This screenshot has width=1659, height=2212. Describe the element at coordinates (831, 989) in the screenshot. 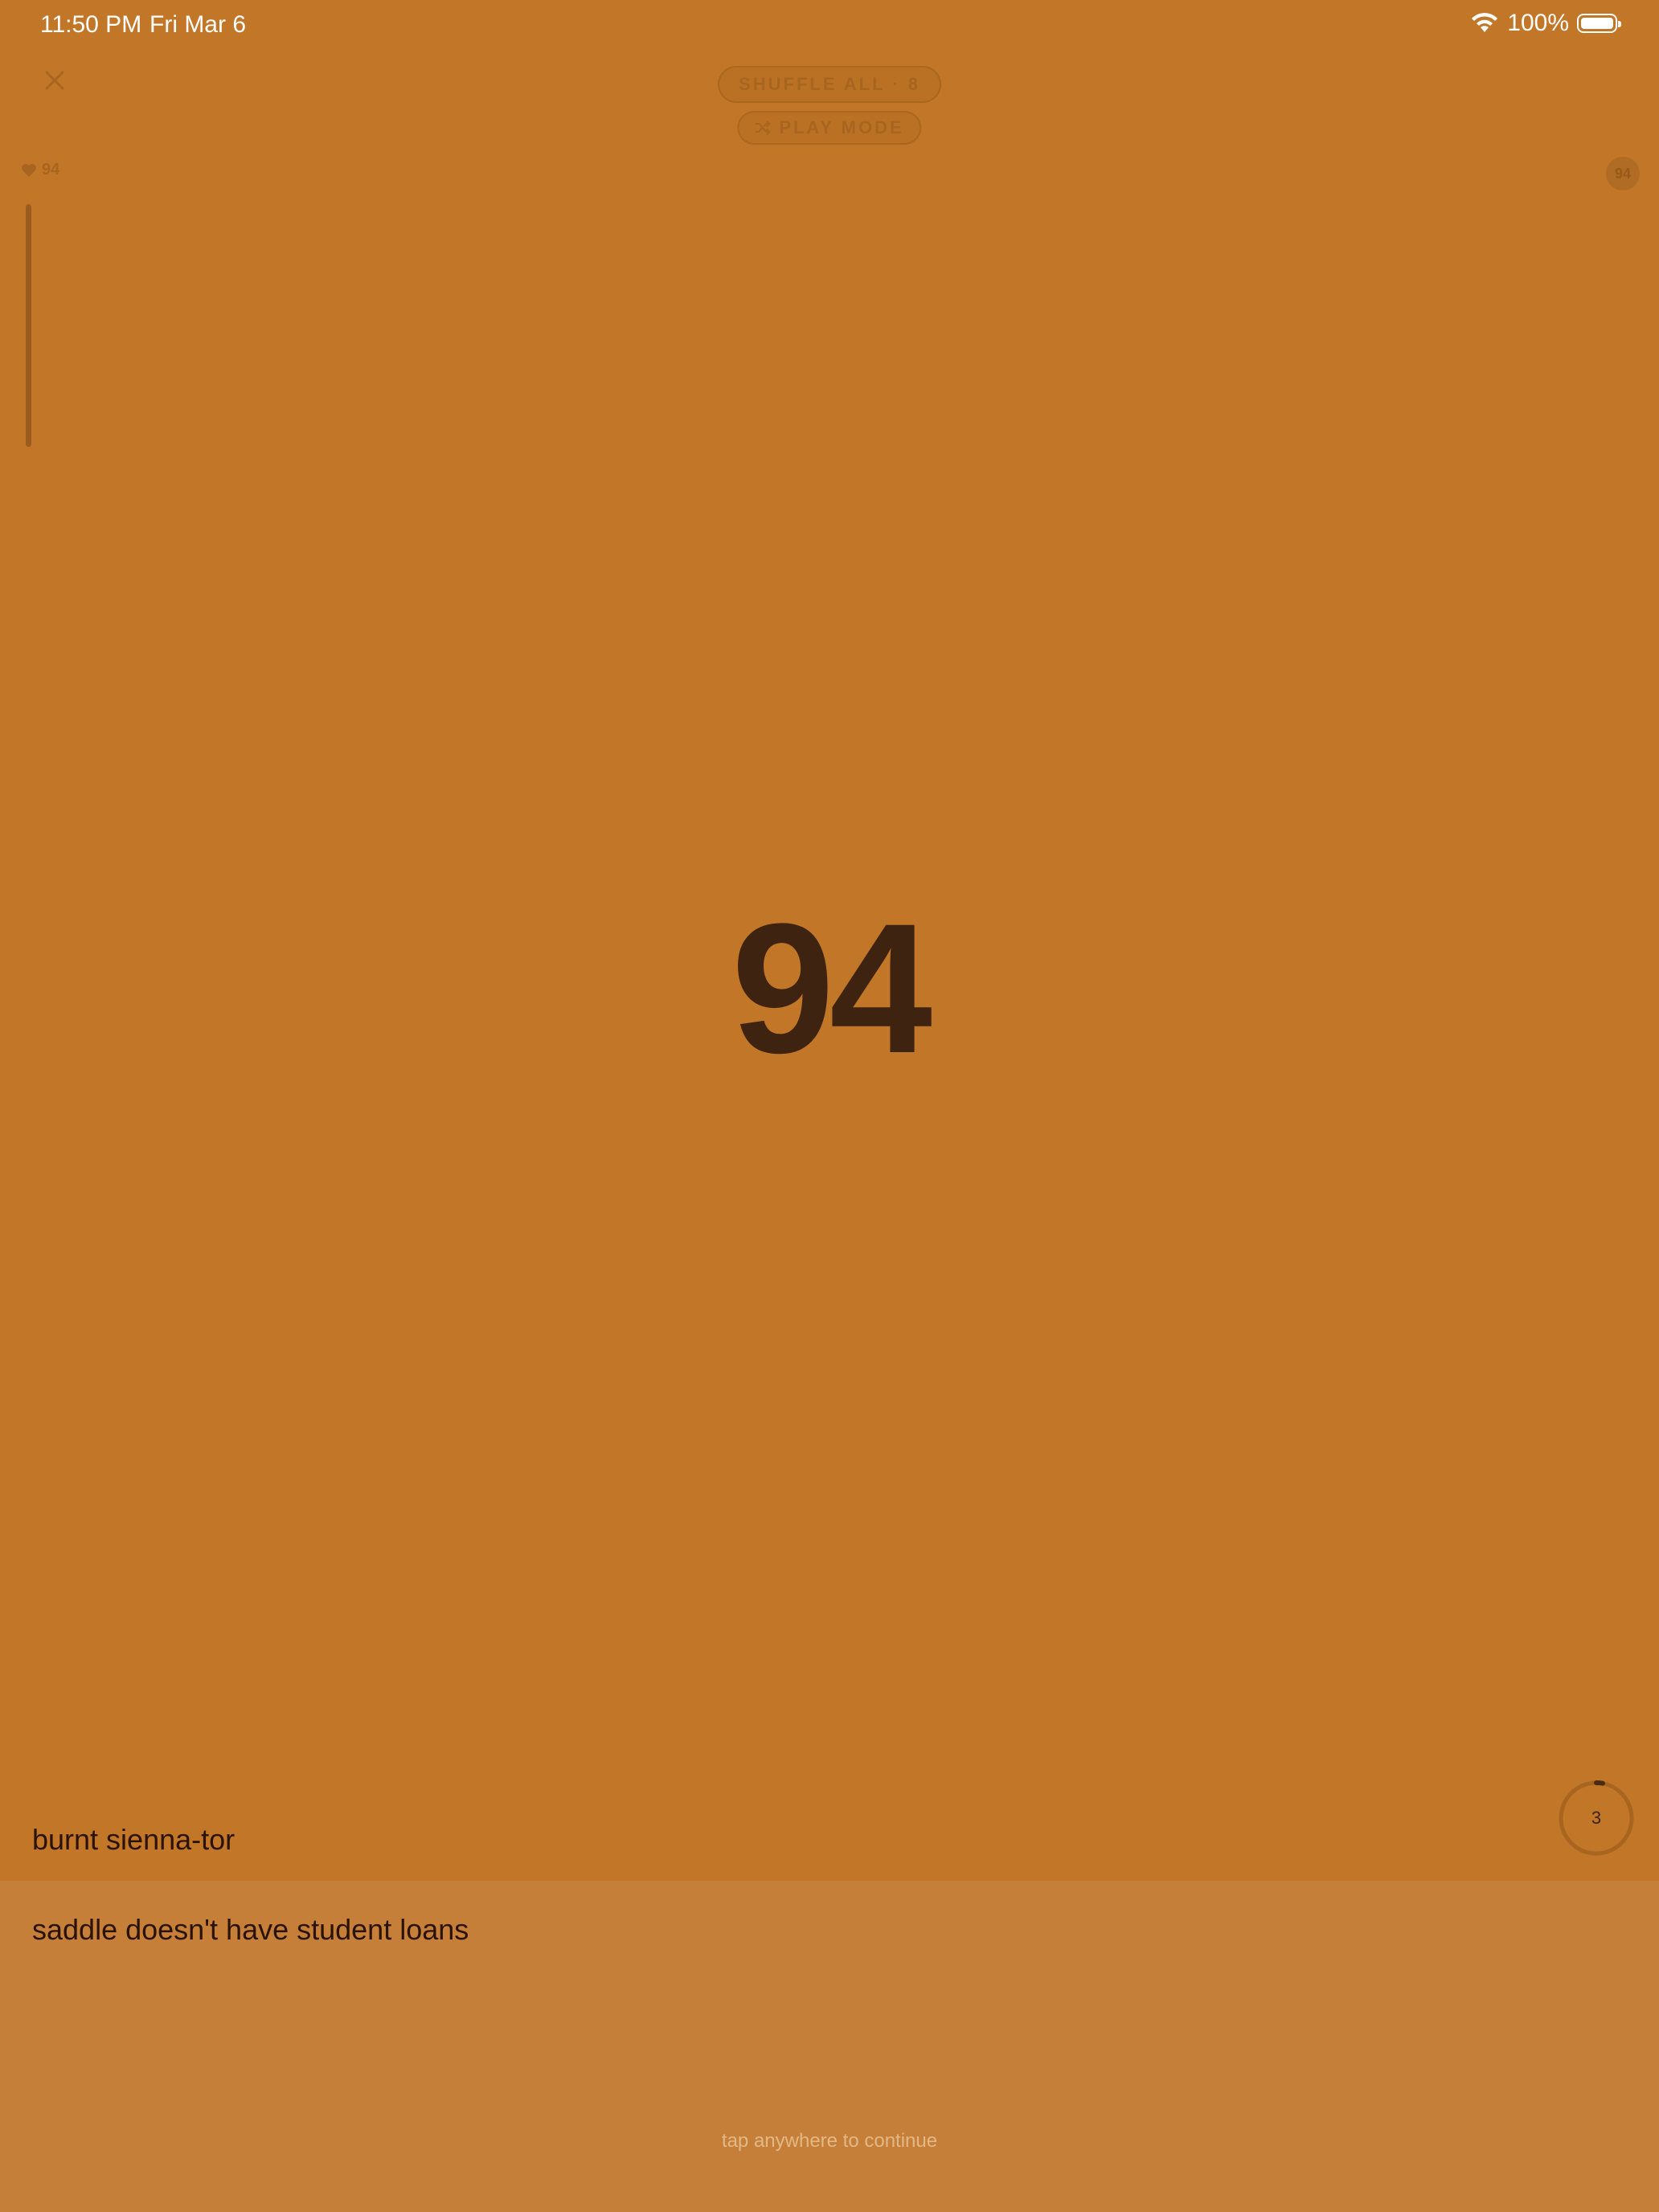

I see `big-number: 94` at that location.